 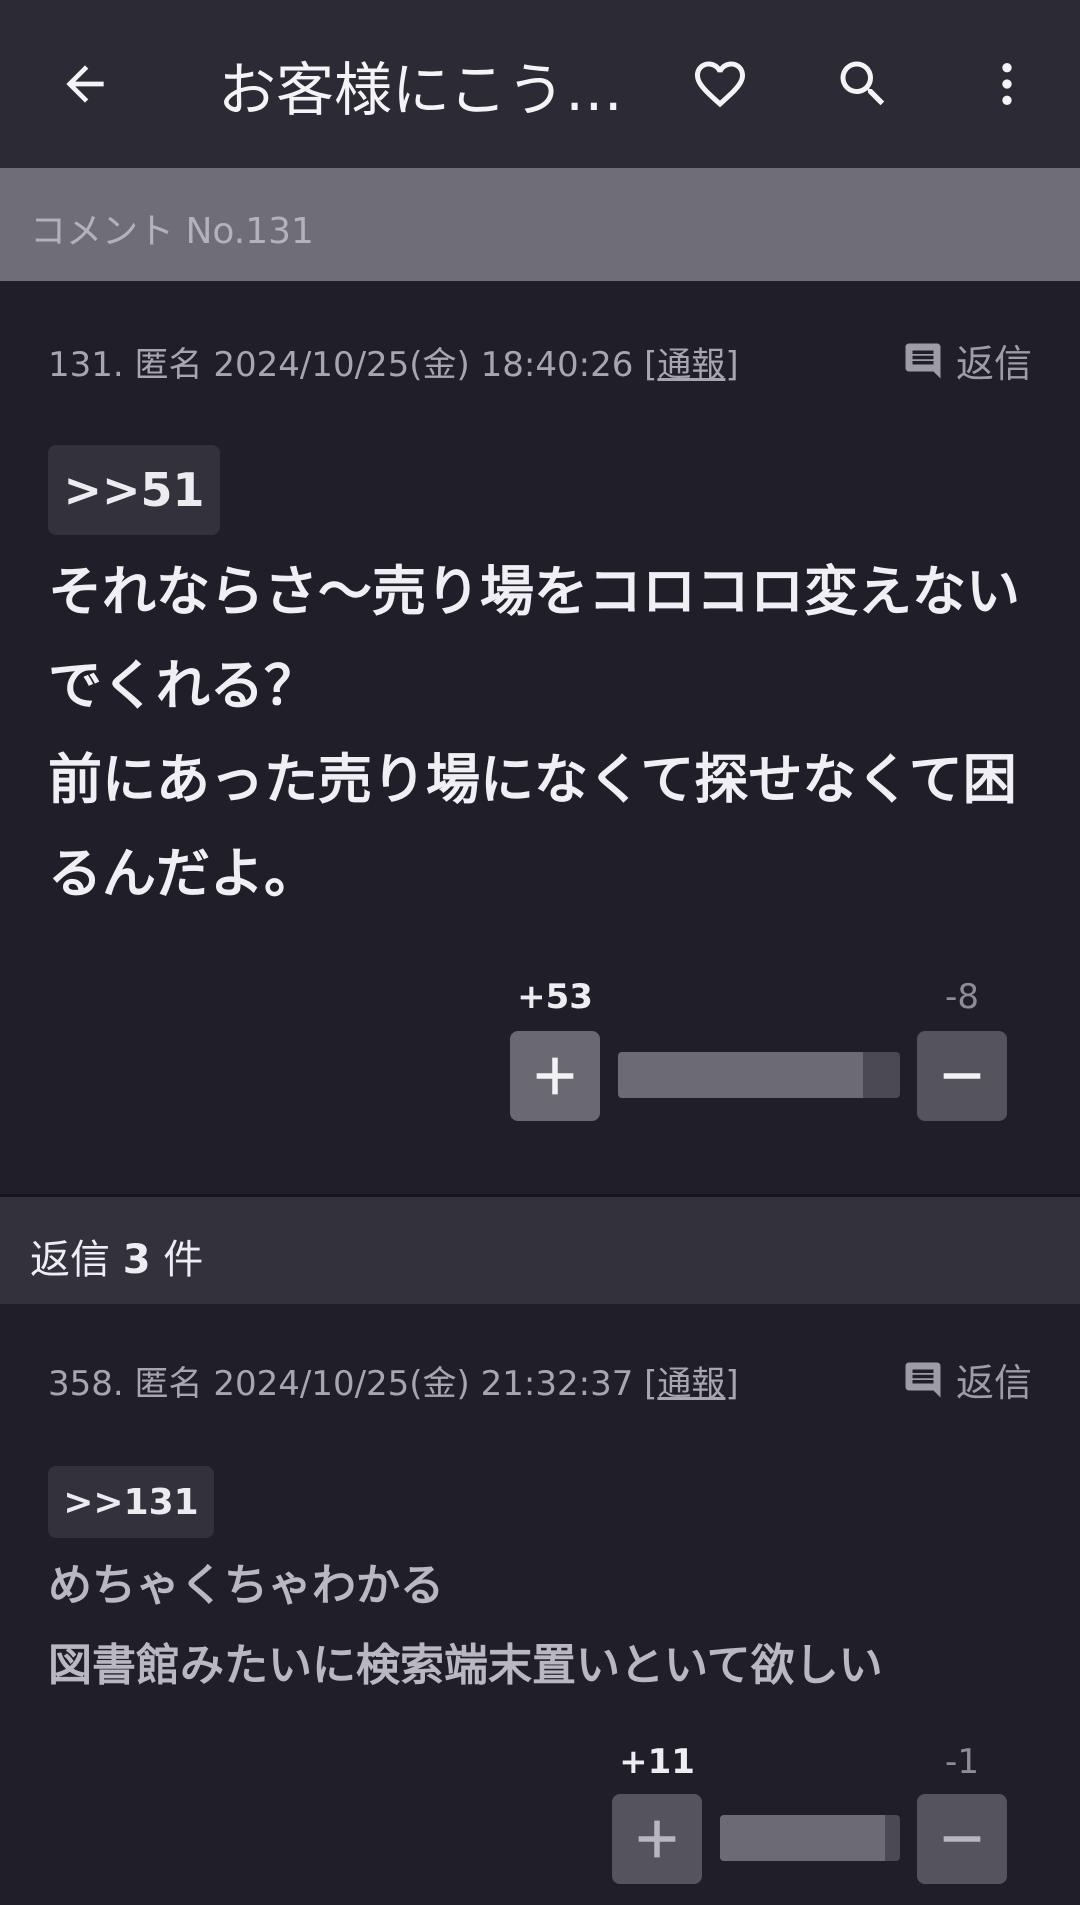 What do you see at coordinates (1007, 84) in the screenshot?
I see `more-vert-icon` at bounding box center [1007, 84].